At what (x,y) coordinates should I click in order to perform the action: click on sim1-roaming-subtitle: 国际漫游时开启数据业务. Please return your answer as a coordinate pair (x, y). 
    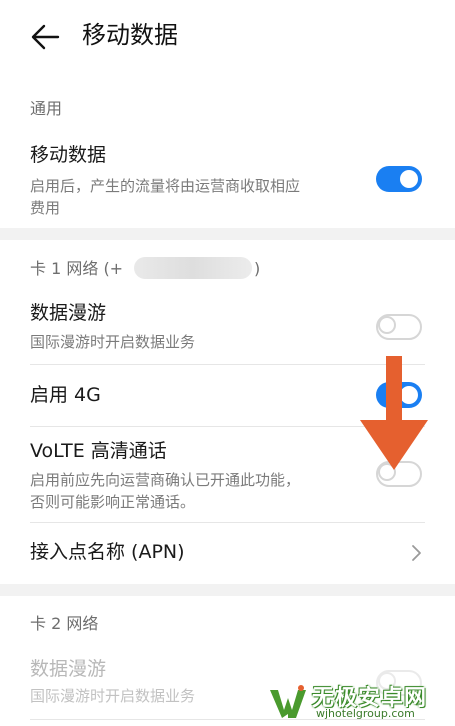
    Looking at the image, I should click on (113, 342).